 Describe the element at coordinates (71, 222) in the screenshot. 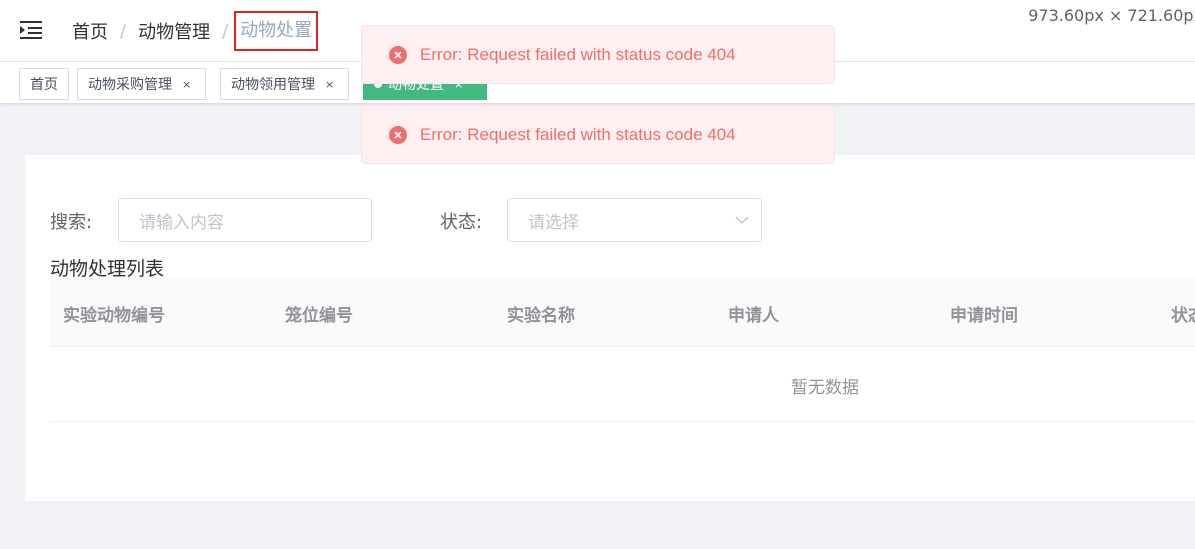

I see `search-label: 搜索:` at that location.